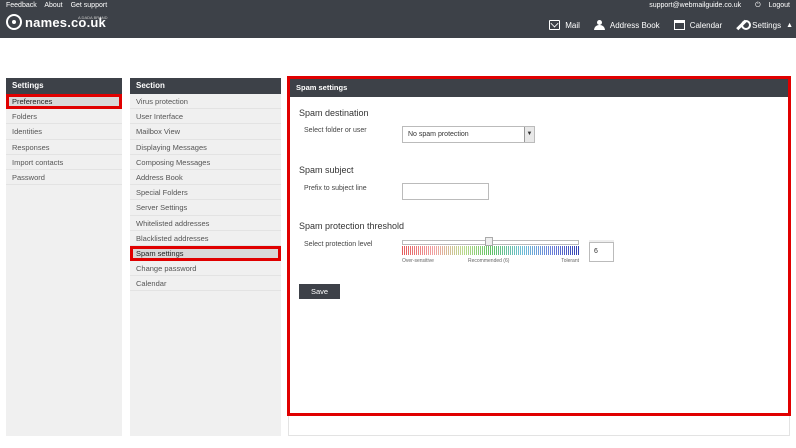 This screenshot has height=448, width=796. Describe the element at coordinates (89, 5) in the screenshot. I see `get-support-link: Get support` at that location.